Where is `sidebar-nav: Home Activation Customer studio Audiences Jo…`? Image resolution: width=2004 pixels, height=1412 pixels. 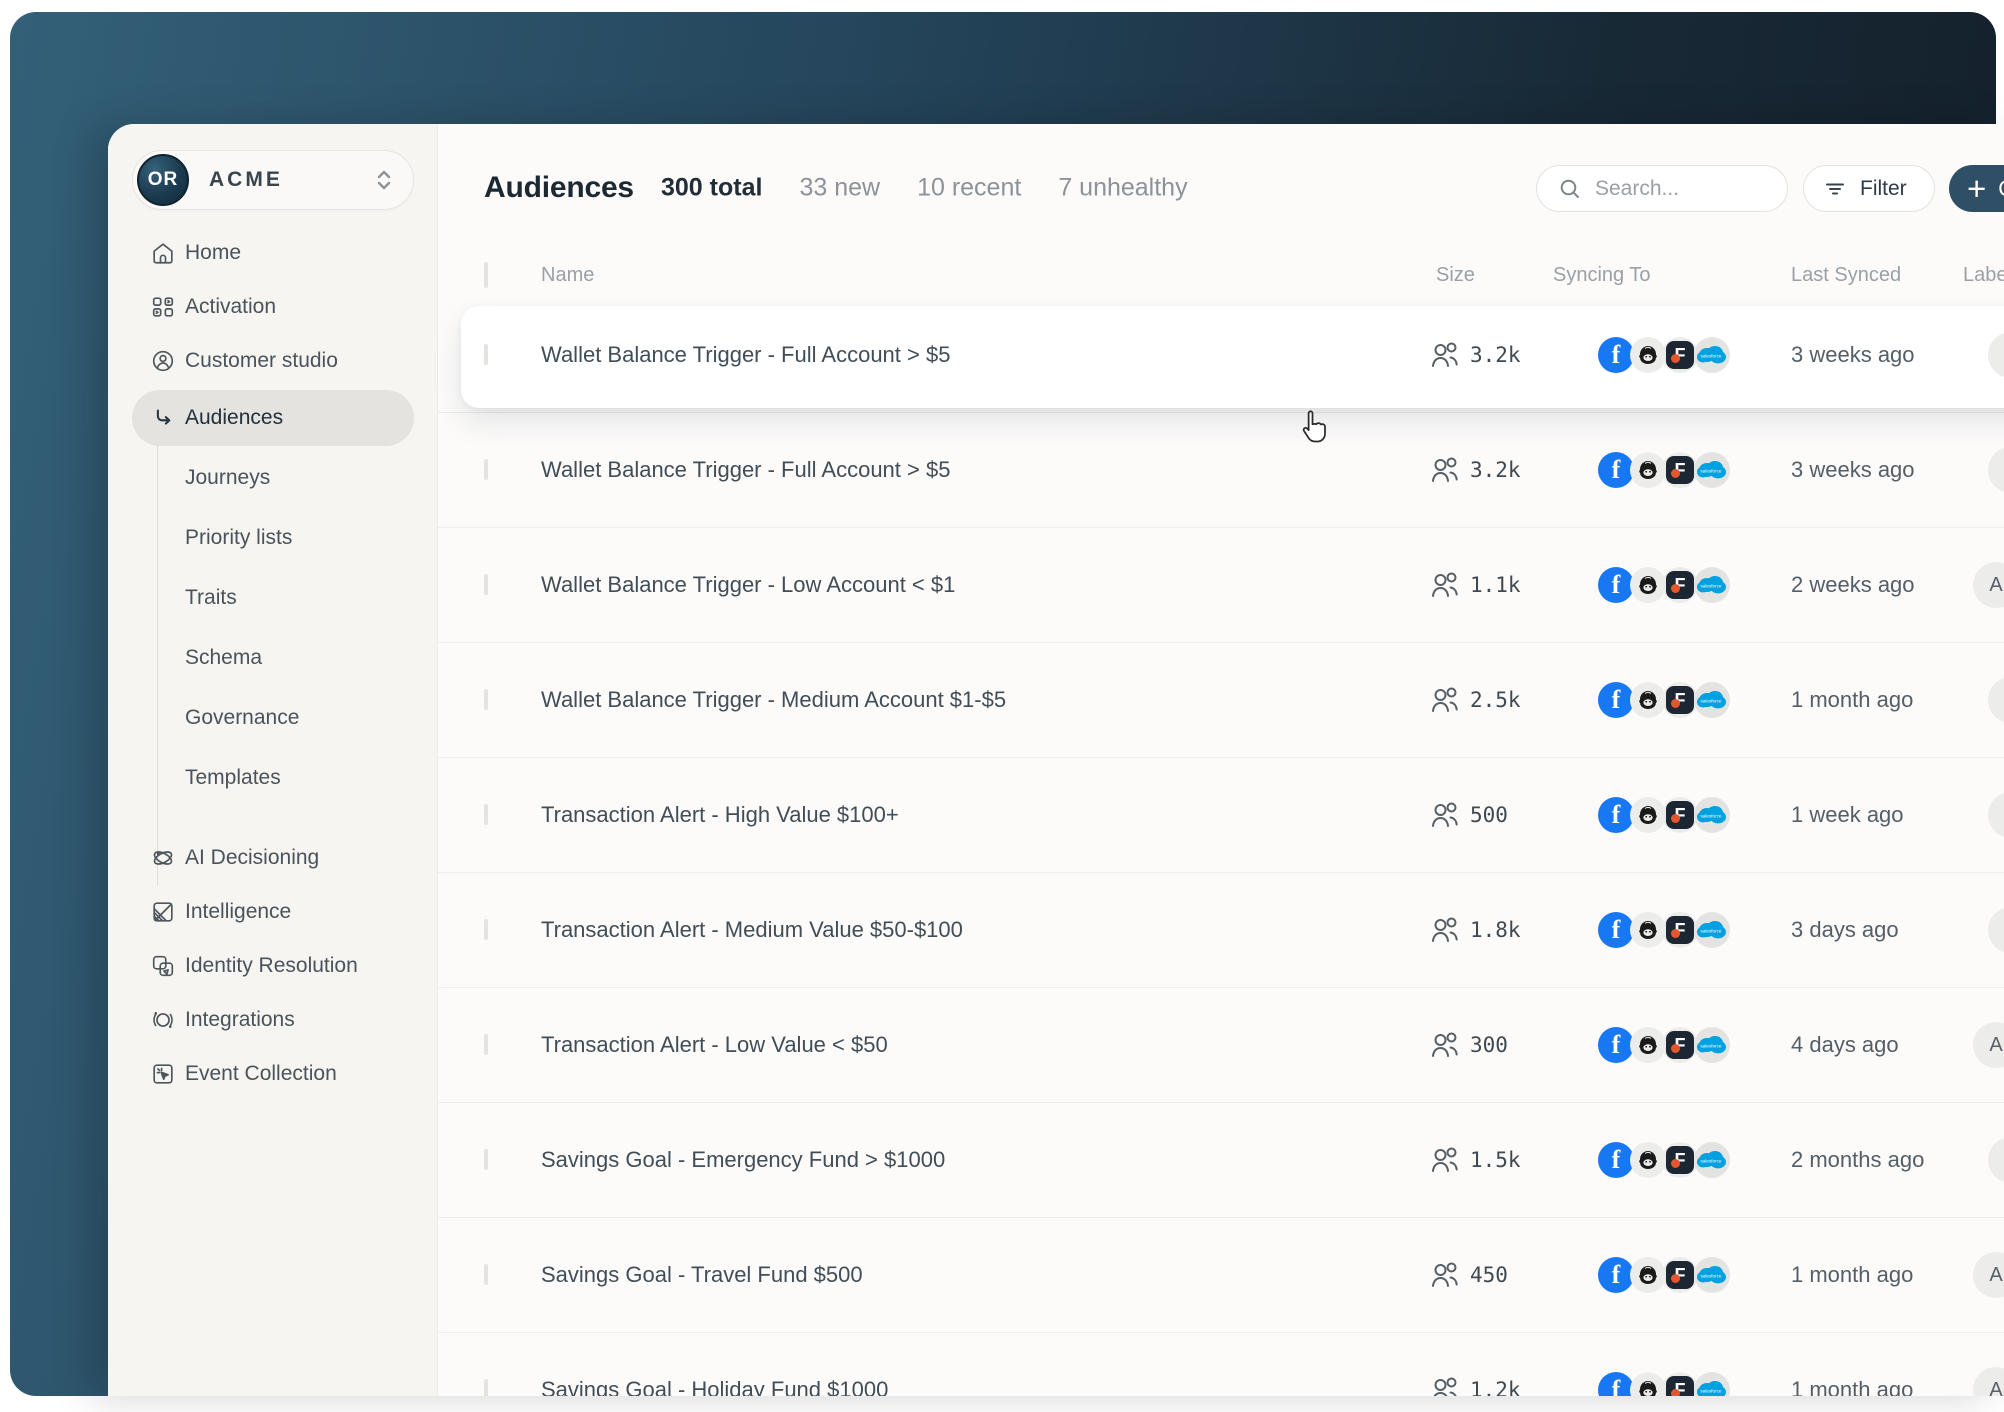
sidebar-nav: Home Activation Customer studio Audiences Jo… is located at coordinates (272, 663).